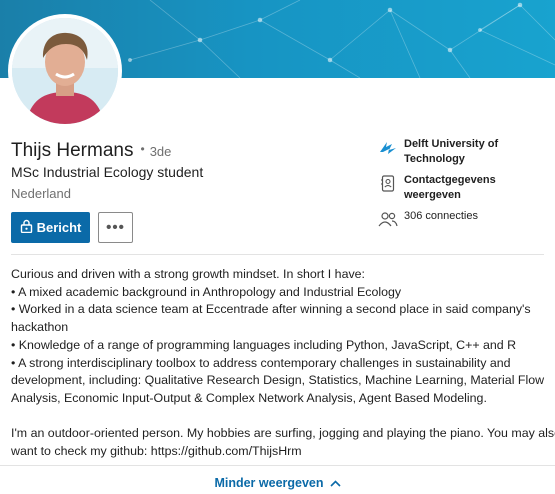 Image resolution: width=555 pixels, height=494 pixels. What do you see at coordinates (388, 147) in the screenshot?
I see `university-logo-icon` at bounding box center [388, 147].